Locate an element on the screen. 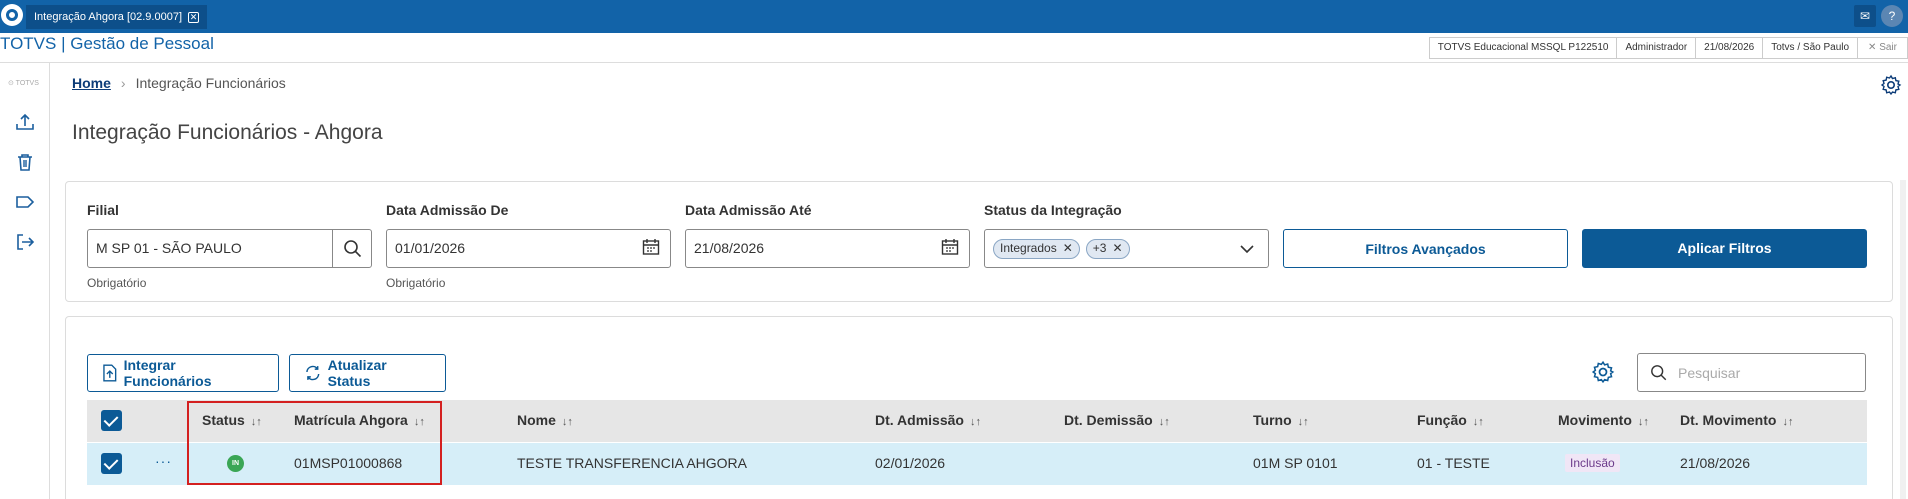 The width and height of the screenshot is (1908, 499). data-ate-input: 21/08/2026 is located at coordinates (827, 248).